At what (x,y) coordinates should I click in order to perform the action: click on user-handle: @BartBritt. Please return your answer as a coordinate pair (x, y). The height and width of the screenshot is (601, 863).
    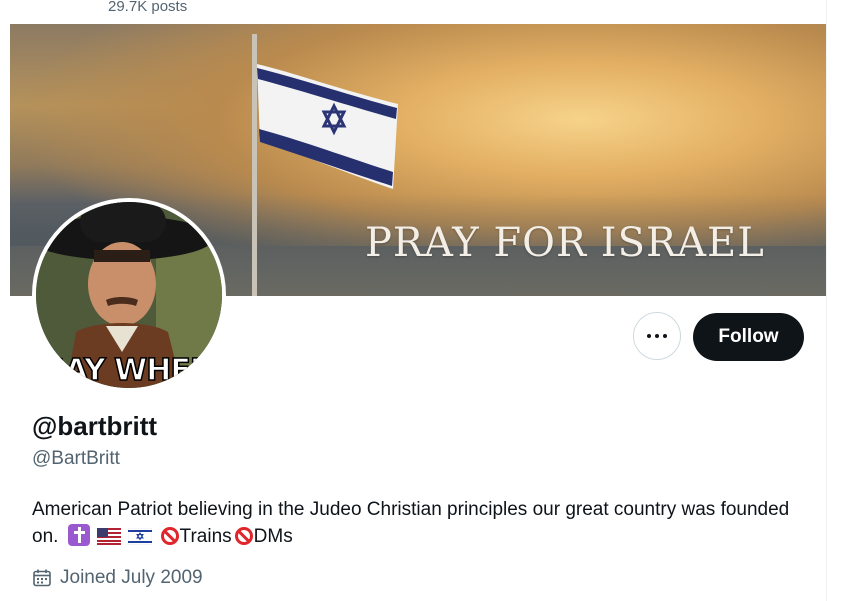
    Looking at the image, I should click on (76, 458).